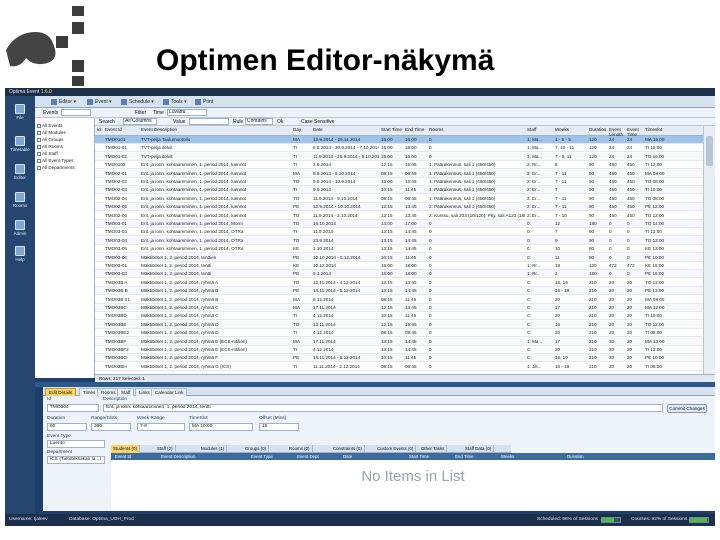 This screenshot has height=540, width=720. What do you see at coordinates (433, 449) in the screenshot?
I see `subtab: Other Tasks` at bounding box center [433, 449].